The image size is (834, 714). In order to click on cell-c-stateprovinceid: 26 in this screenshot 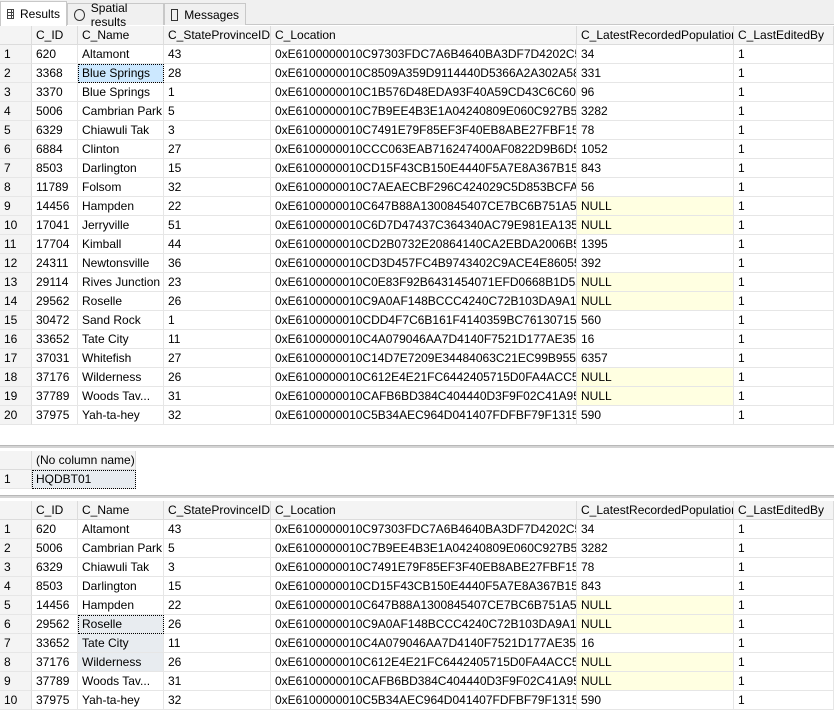, I will do `click(217, 301)`.